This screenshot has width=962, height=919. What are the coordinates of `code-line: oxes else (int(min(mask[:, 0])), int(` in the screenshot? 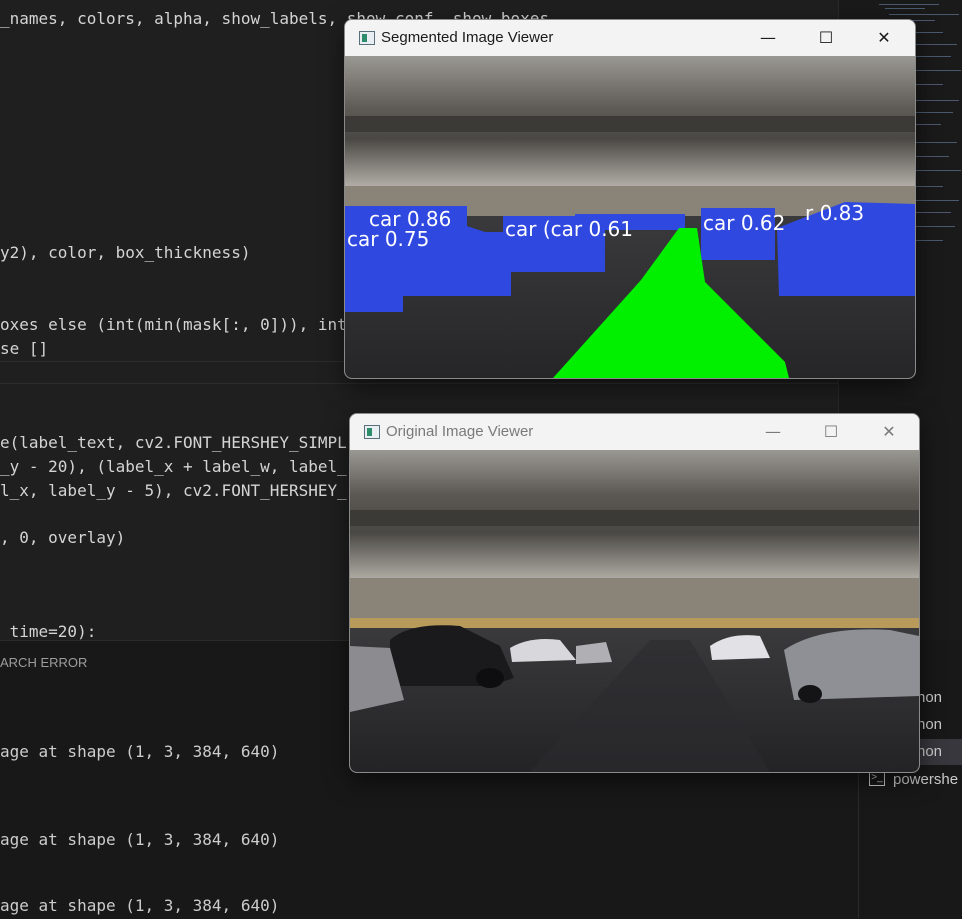 It's located at (178, 324).